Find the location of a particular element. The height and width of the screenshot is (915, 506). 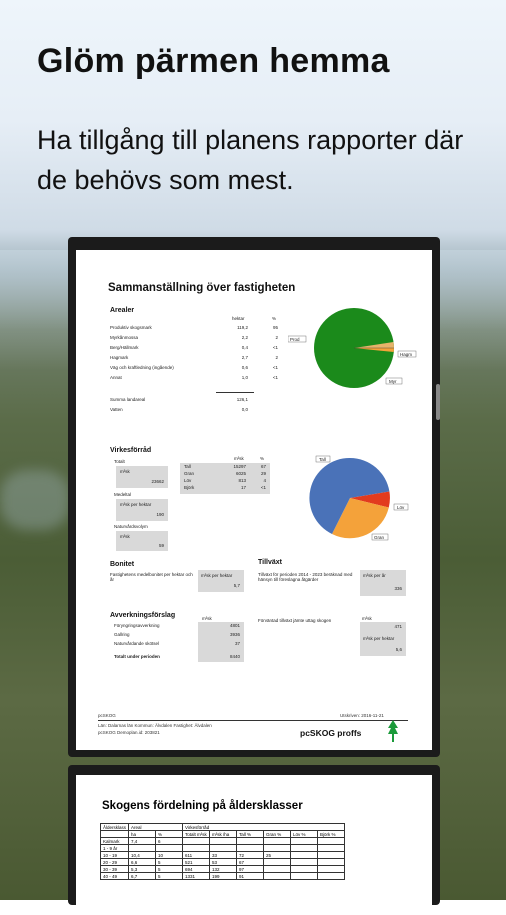

table-row: Kalmark 7,4 6 is located at coordinates (222, 841).